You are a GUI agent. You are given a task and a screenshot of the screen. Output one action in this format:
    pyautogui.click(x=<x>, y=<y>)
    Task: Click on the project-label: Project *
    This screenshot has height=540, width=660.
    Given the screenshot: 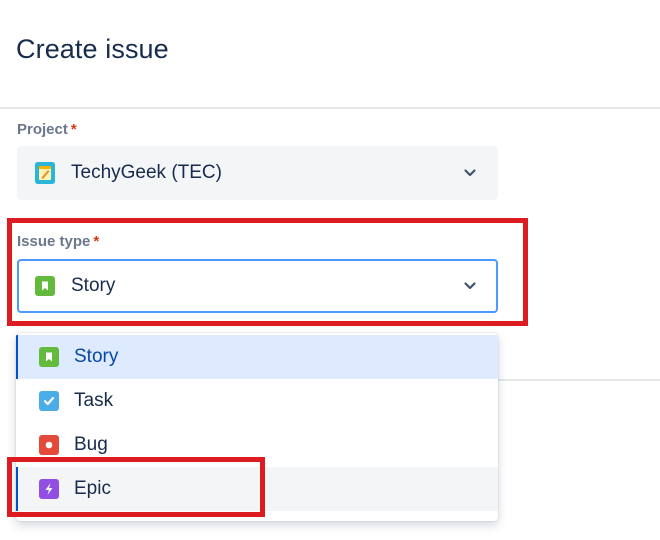 What is the action you would take?
    pyautogui.click(x=47, y=129)
    